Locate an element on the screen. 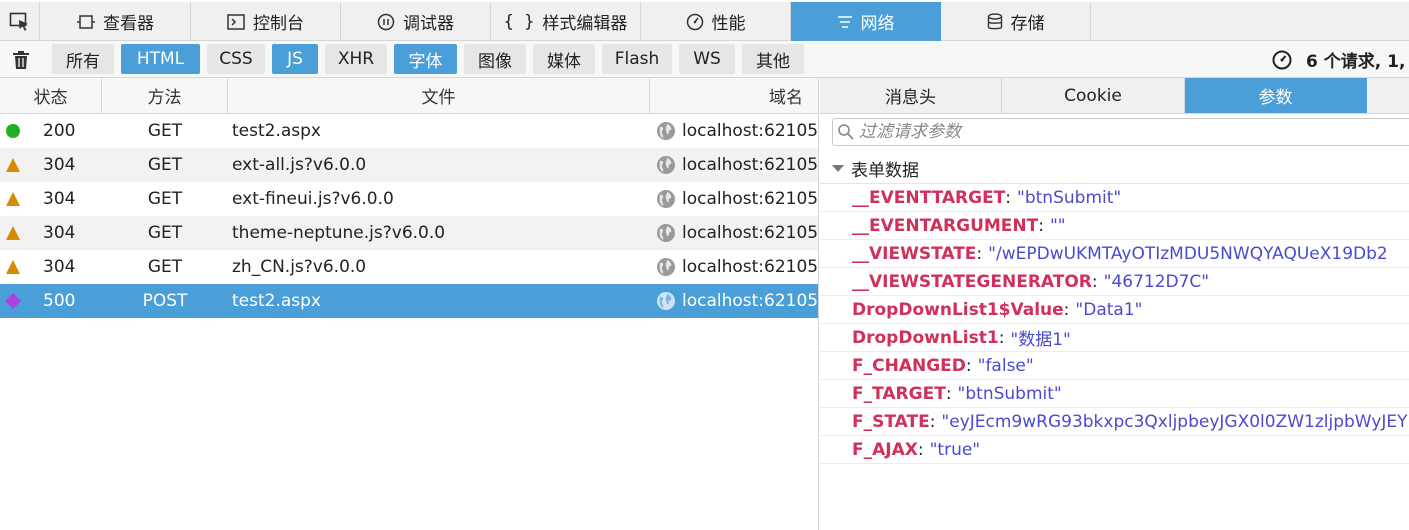  filter-all-button: 所有 is located at coordinates (83, 59).